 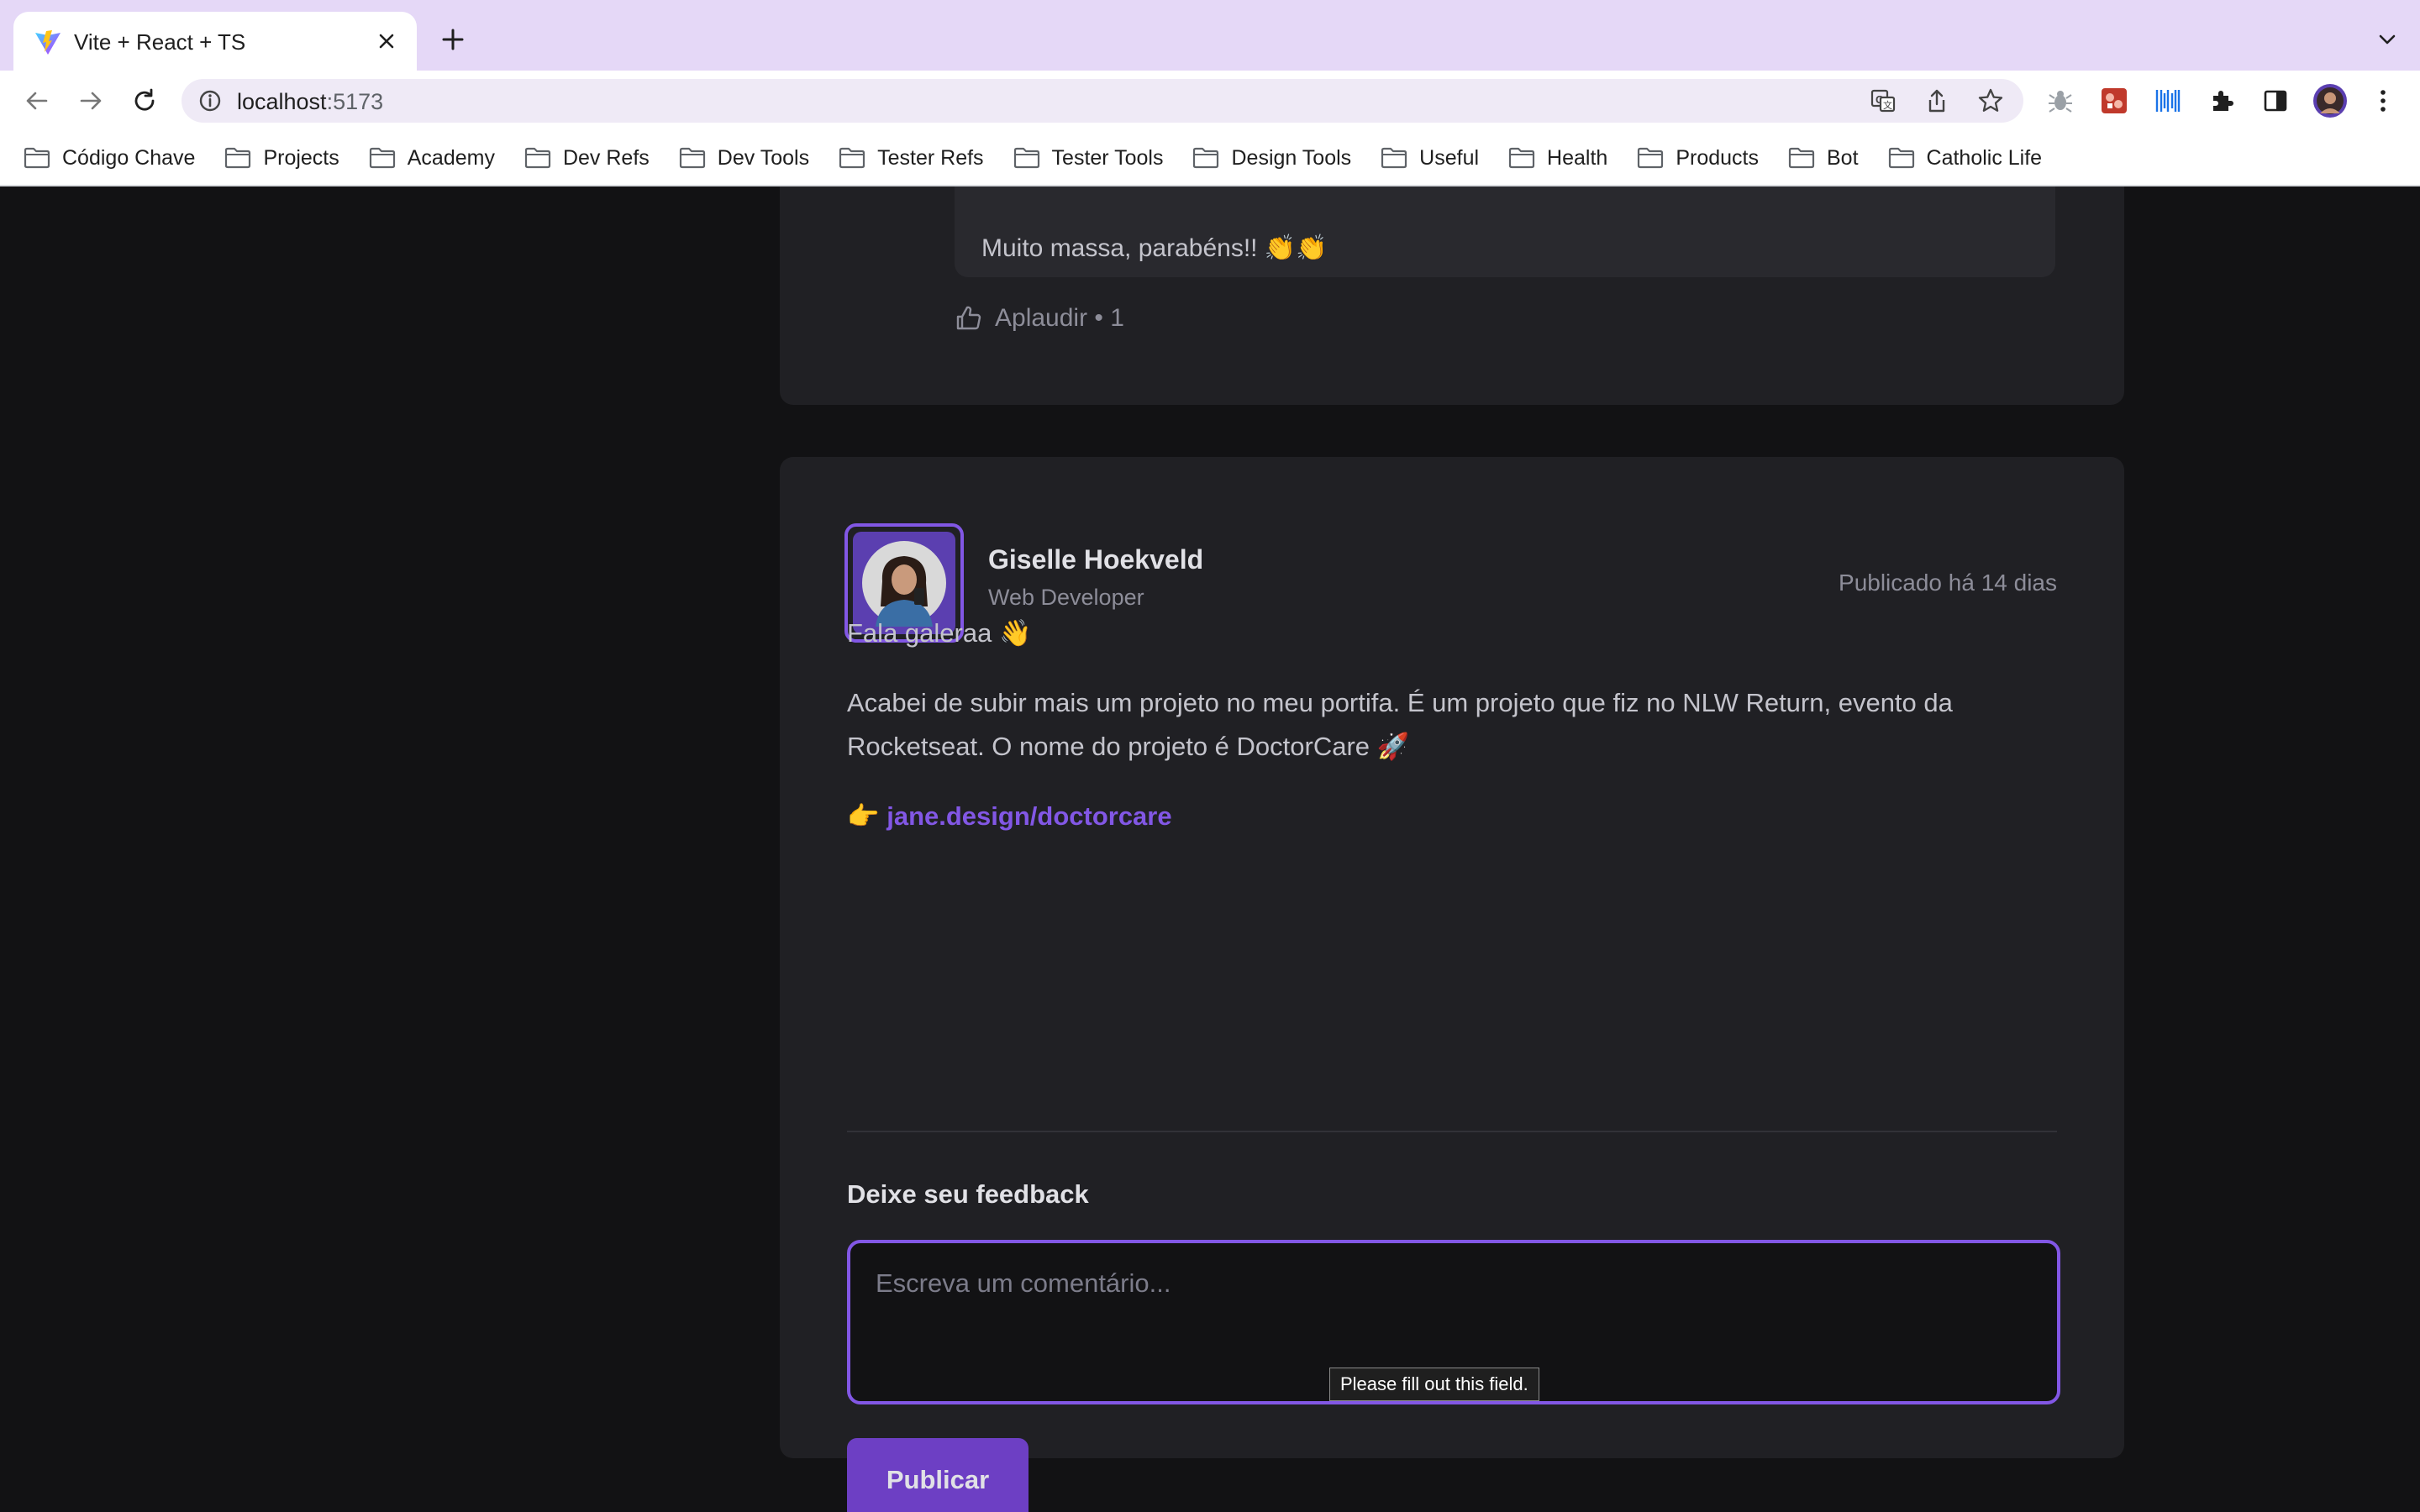 What do you see at coordinates (355, 101) in the screenshot?
I see `url-port: :5173` at bounding box center [355, 101].